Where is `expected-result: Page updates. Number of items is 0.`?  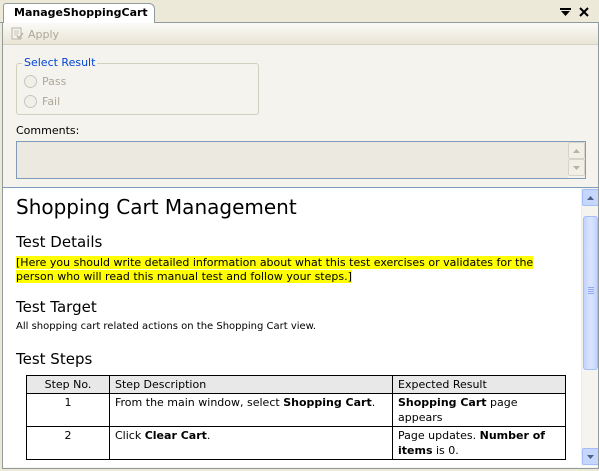 expected-result: Page updates. Number of items is 0. is located at coordinates (479, 443).